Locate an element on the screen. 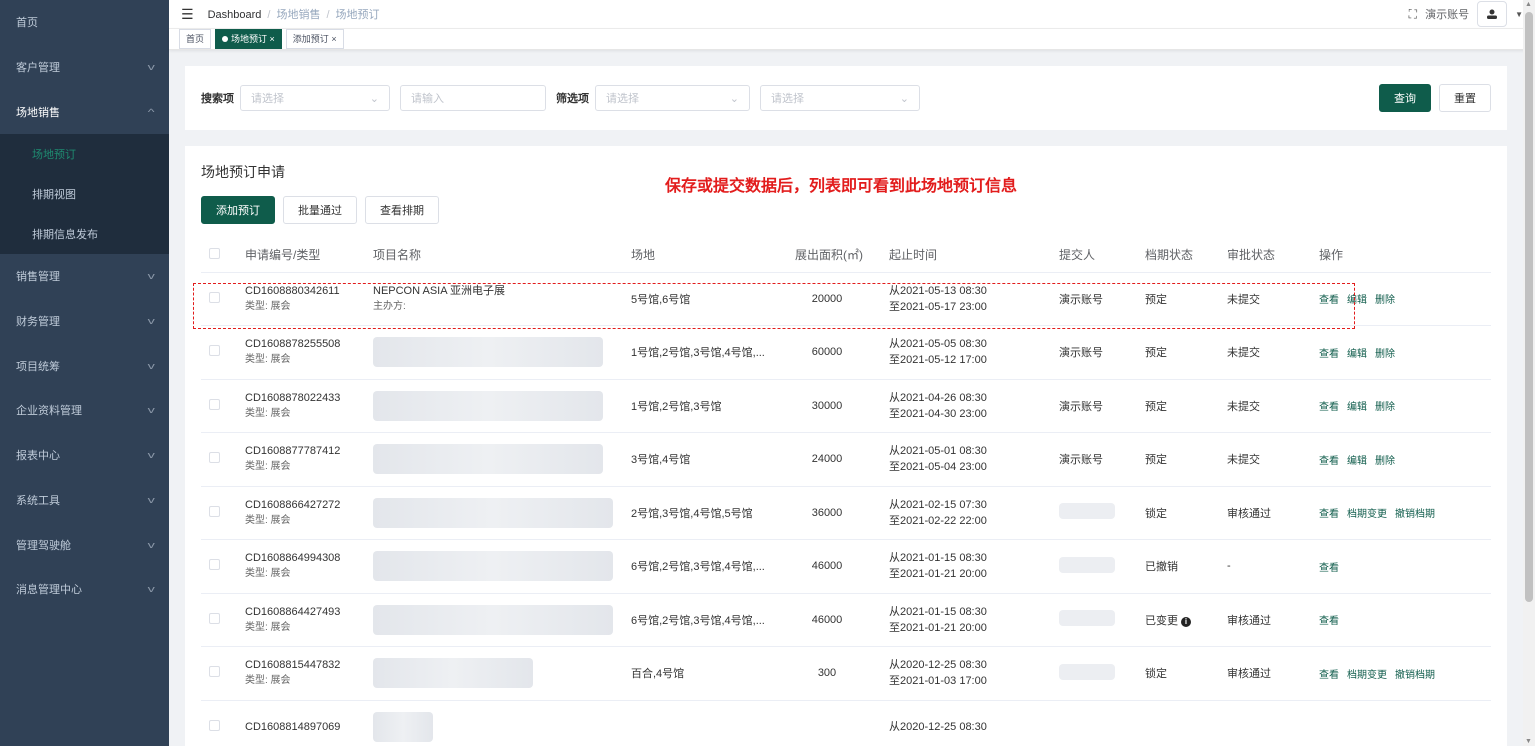 This screenshot has width=1535, height=746. approval-status: 审核通过 is located at coordinates (1249, 620).